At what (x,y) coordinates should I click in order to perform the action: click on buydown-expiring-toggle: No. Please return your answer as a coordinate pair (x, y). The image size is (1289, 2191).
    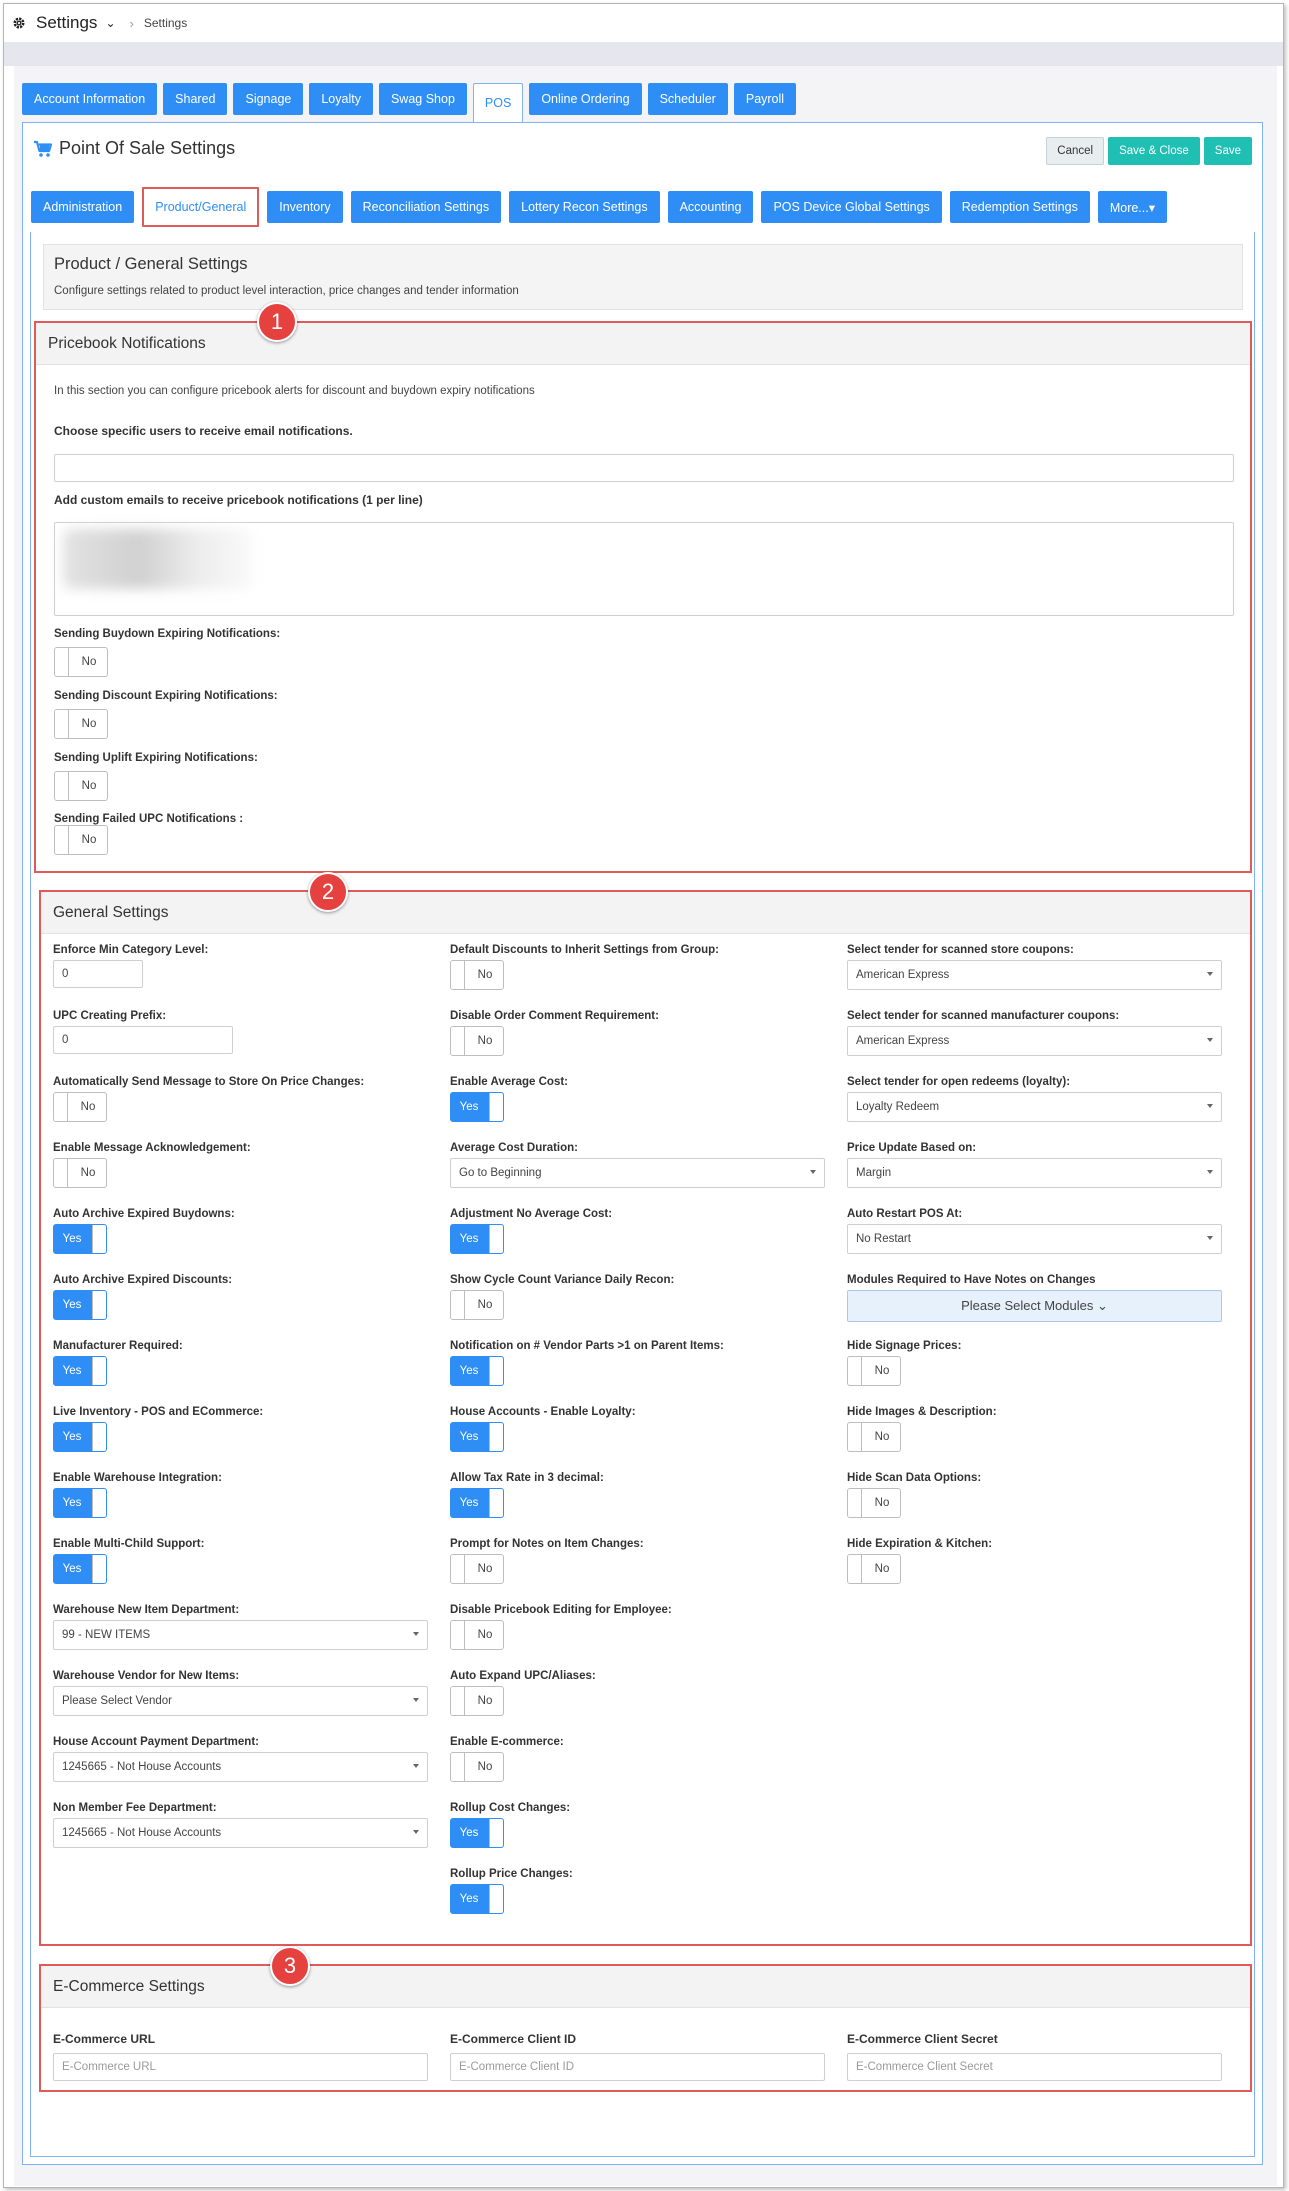
    Looking at the image, I should click on (81, 662).